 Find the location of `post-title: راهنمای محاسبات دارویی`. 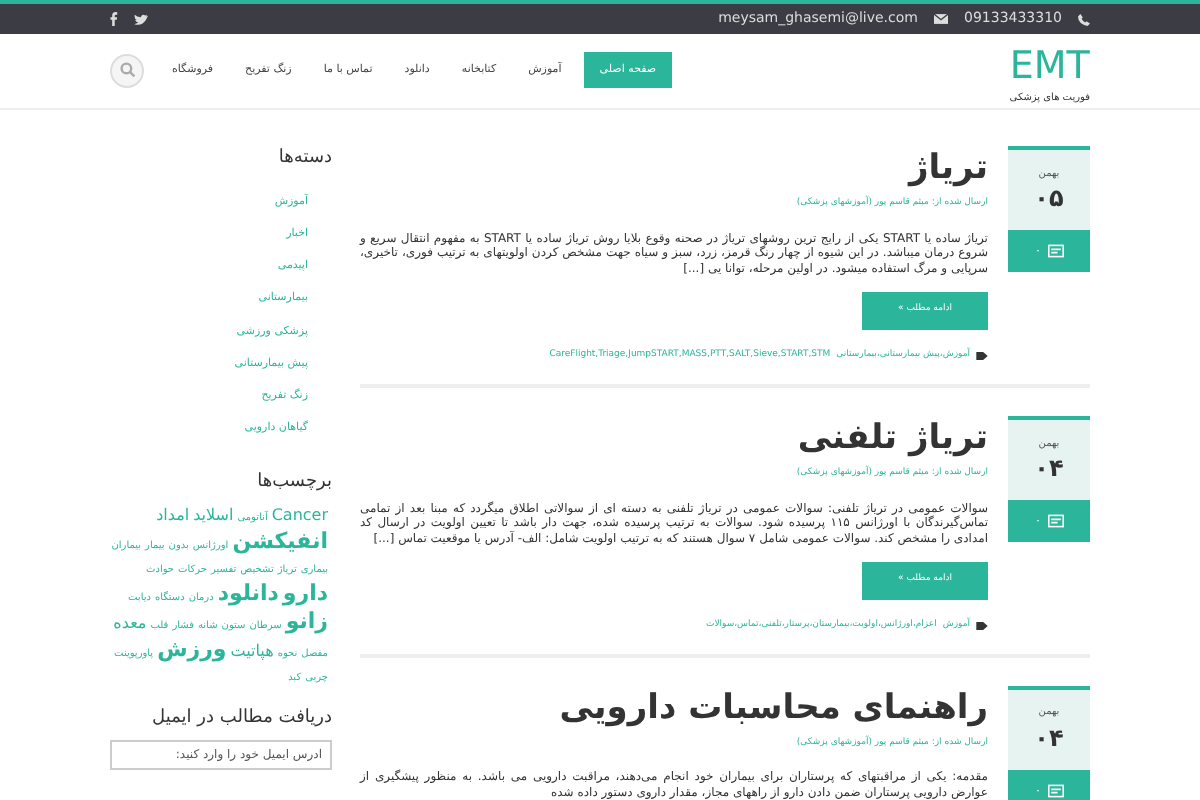

post-title: راهنمای محاسبات دارویی is located at coordinates (773, 707).